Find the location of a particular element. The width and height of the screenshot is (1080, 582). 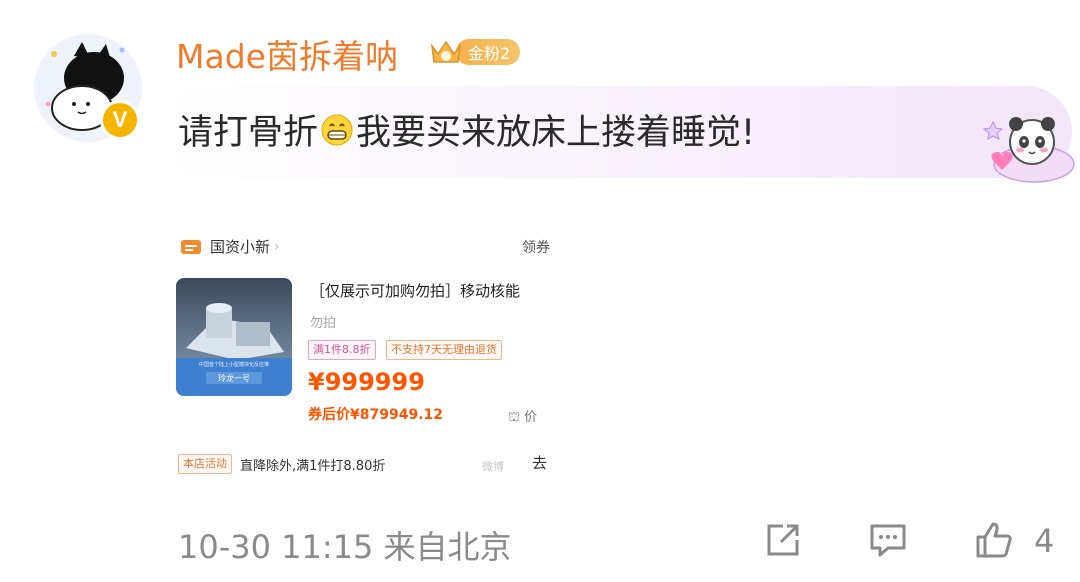

verified-mark: V is located at coordinates (120, 119).